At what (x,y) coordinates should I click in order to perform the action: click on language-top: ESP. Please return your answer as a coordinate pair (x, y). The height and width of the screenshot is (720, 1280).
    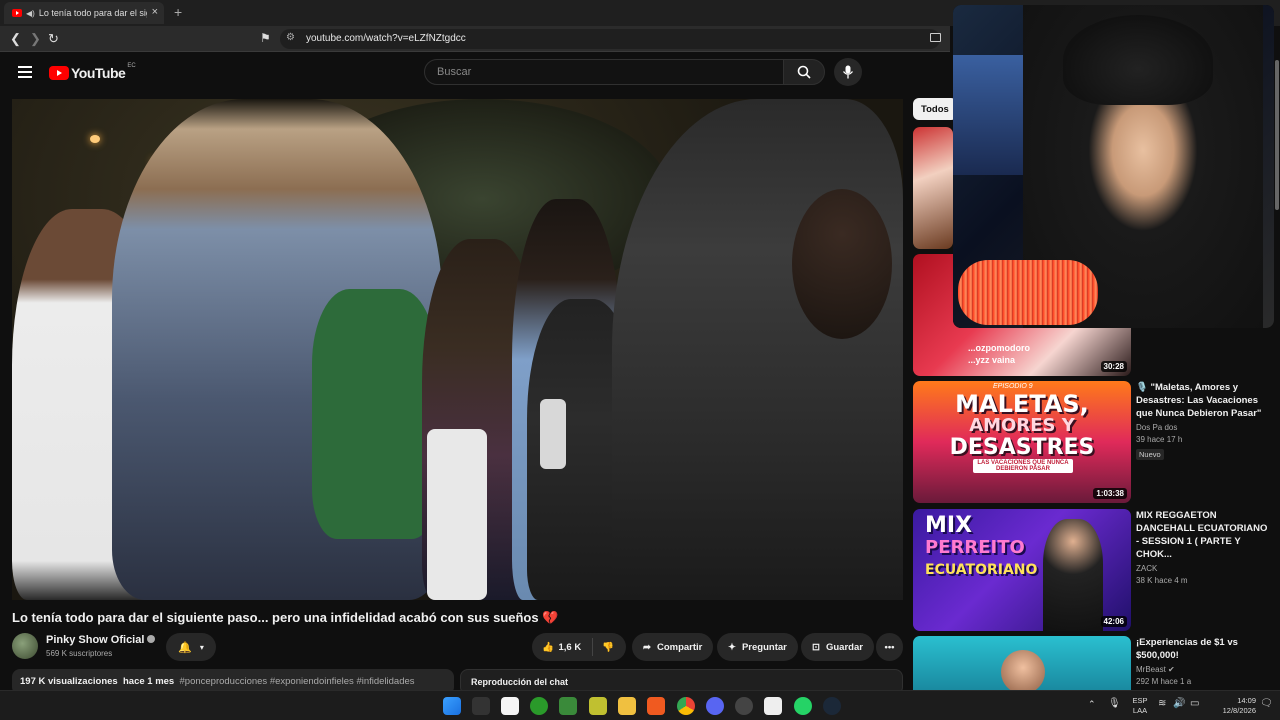
    Looking at the image, I should click on (1140, 700).